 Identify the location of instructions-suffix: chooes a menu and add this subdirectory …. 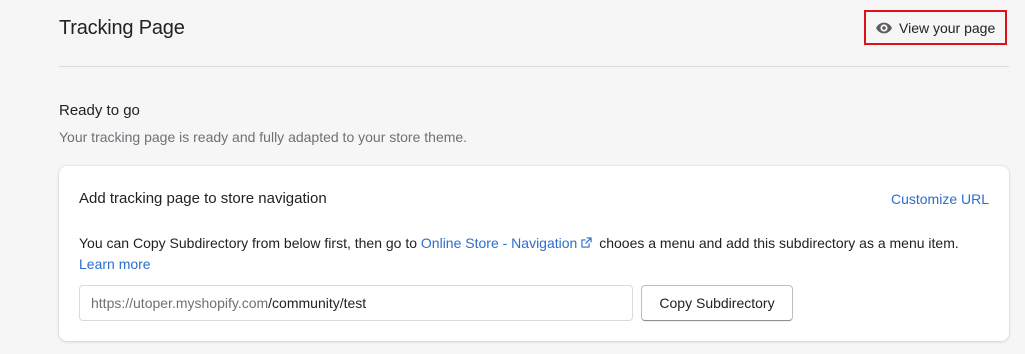
(777, 243).